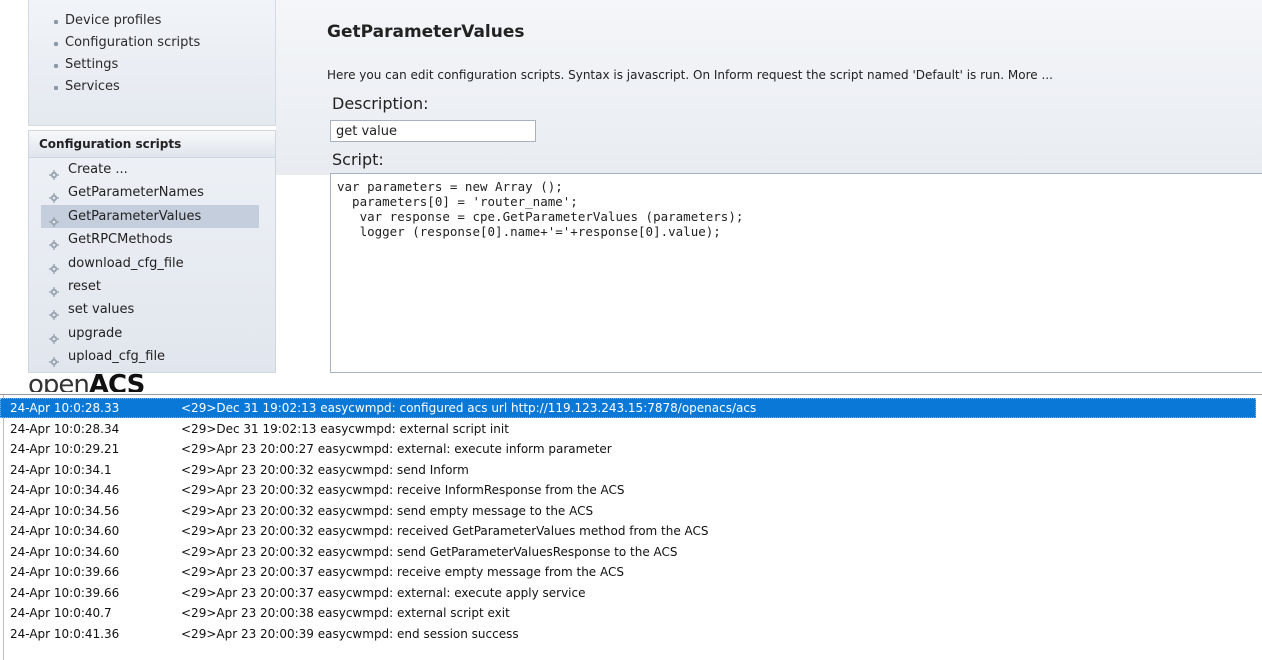 The image size is (1262, 660). I want to click on script-item: GetParameterValues, so click(150, 216).